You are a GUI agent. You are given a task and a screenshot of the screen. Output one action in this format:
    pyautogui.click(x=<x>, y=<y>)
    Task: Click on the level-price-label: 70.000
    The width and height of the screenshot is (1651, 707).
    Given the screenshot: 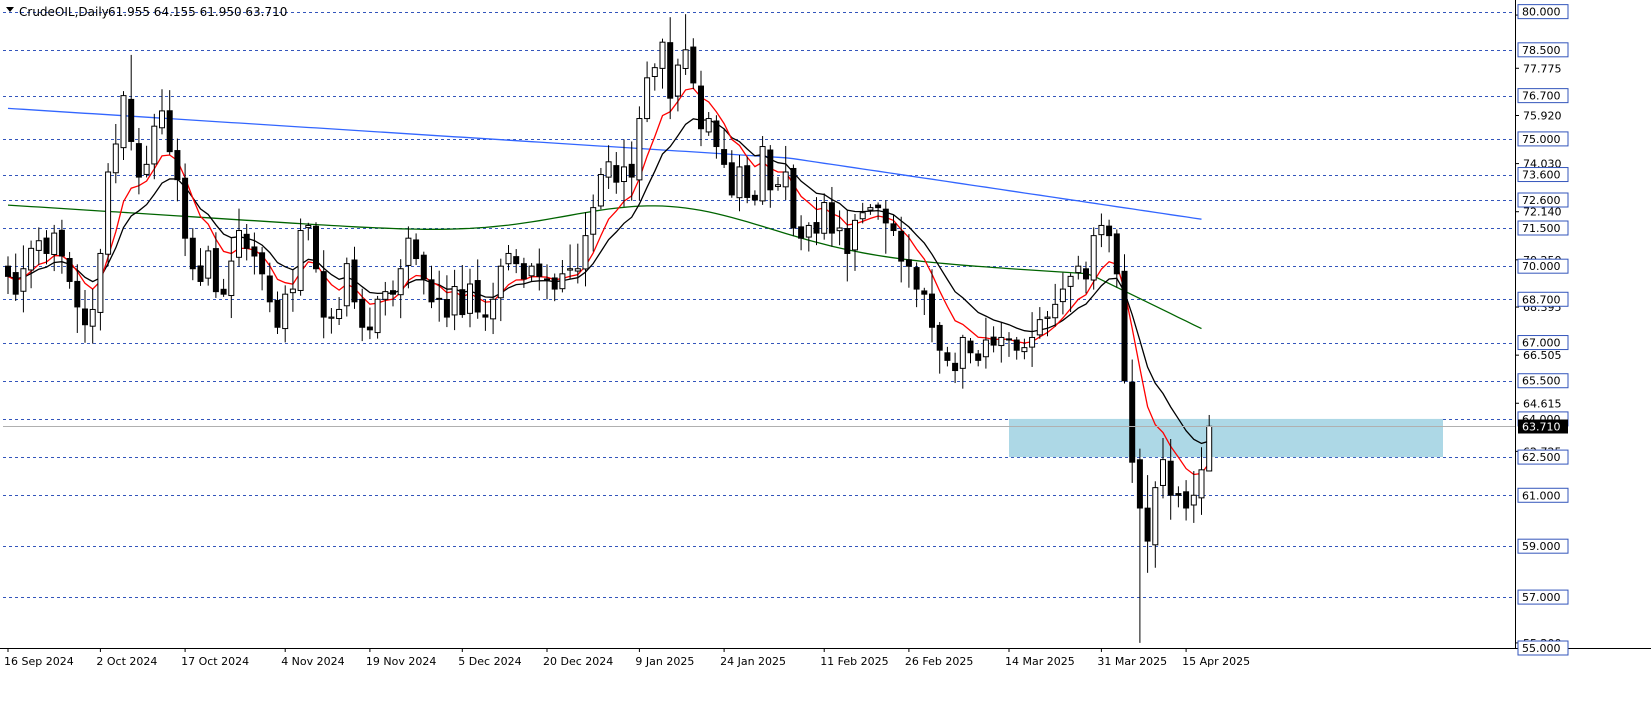 What is the action you would take?
    pyautogui.click(x=1541, y=266)
    